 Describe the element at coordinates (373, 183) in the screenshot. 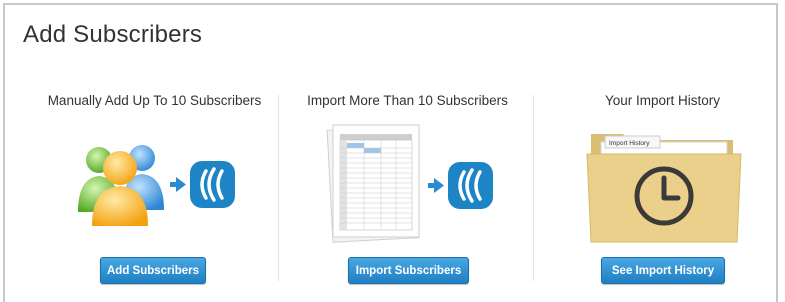

I see `spreadsheet-icon` at that location.